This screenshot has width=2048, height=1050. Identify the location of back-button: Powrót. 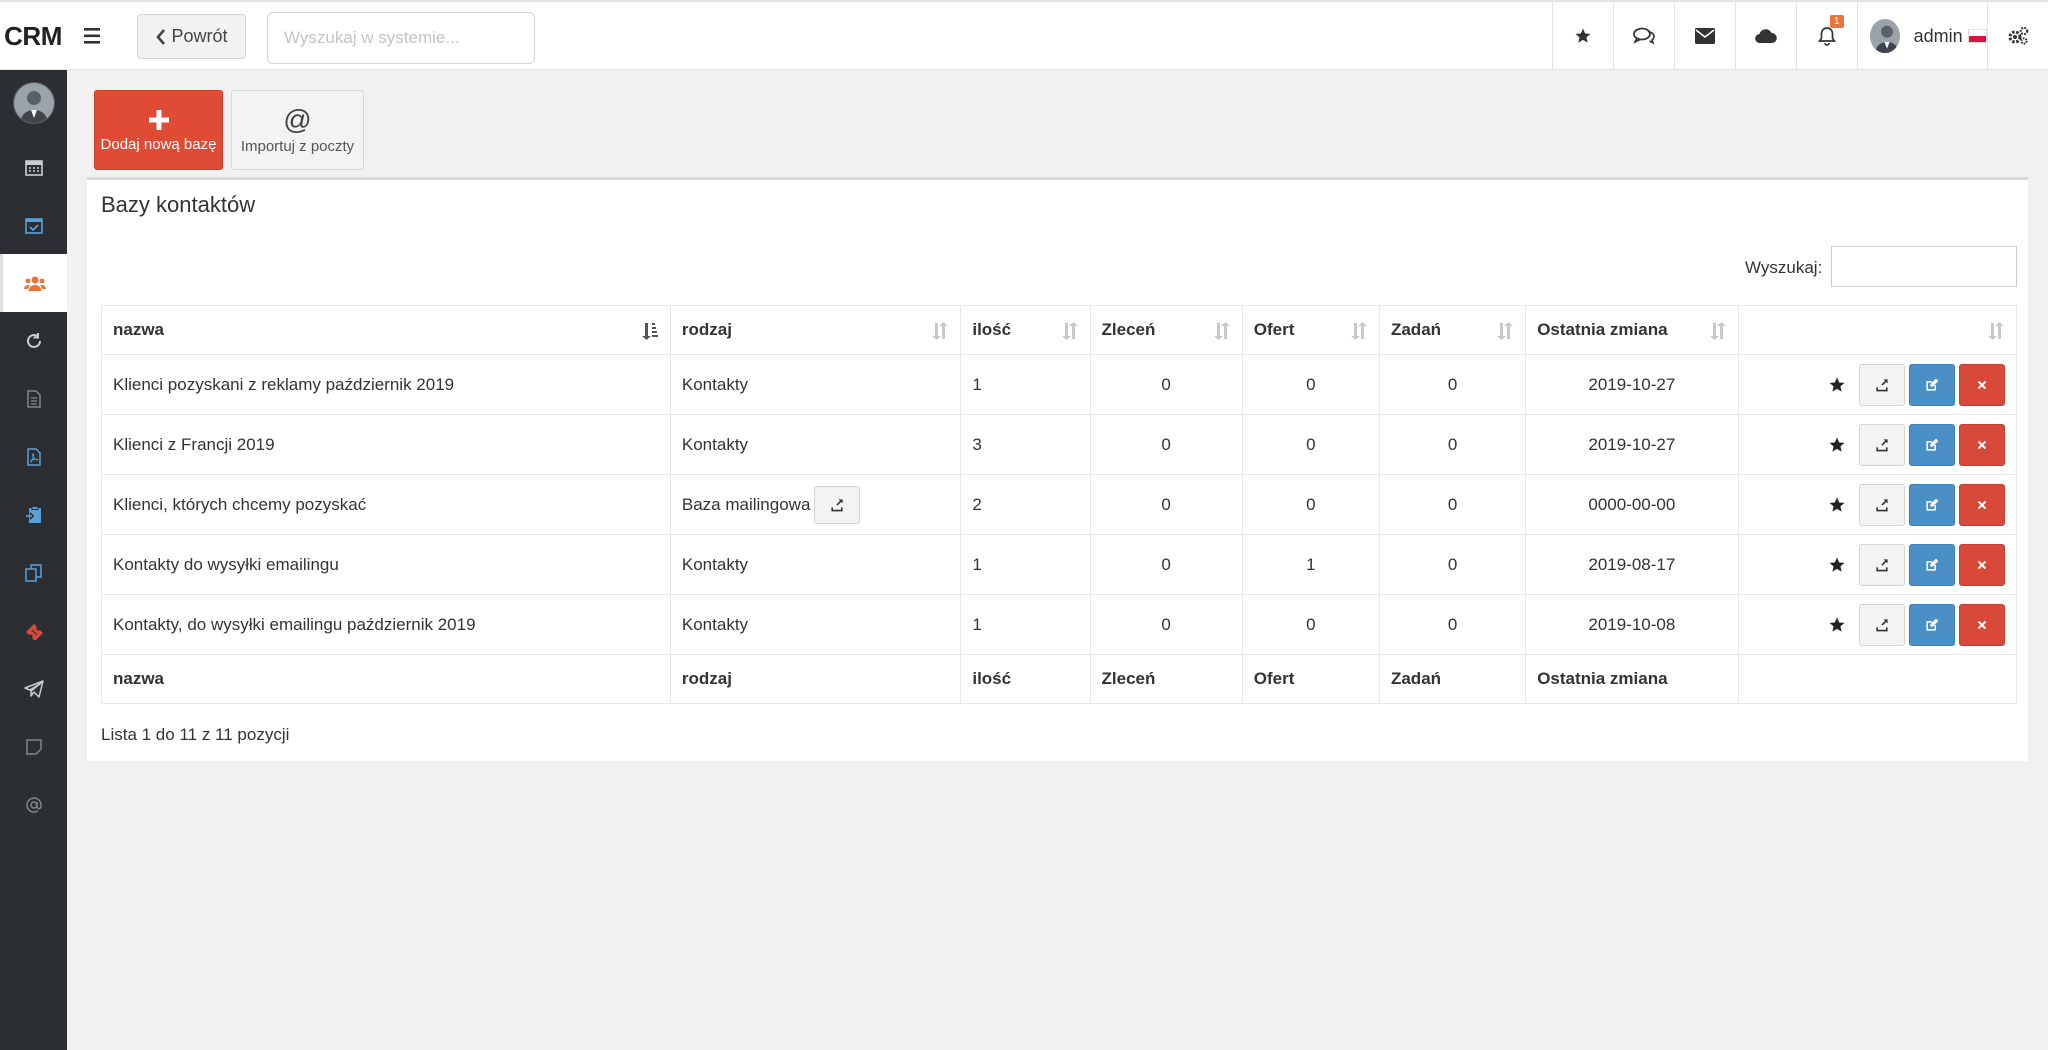
(191, 36).